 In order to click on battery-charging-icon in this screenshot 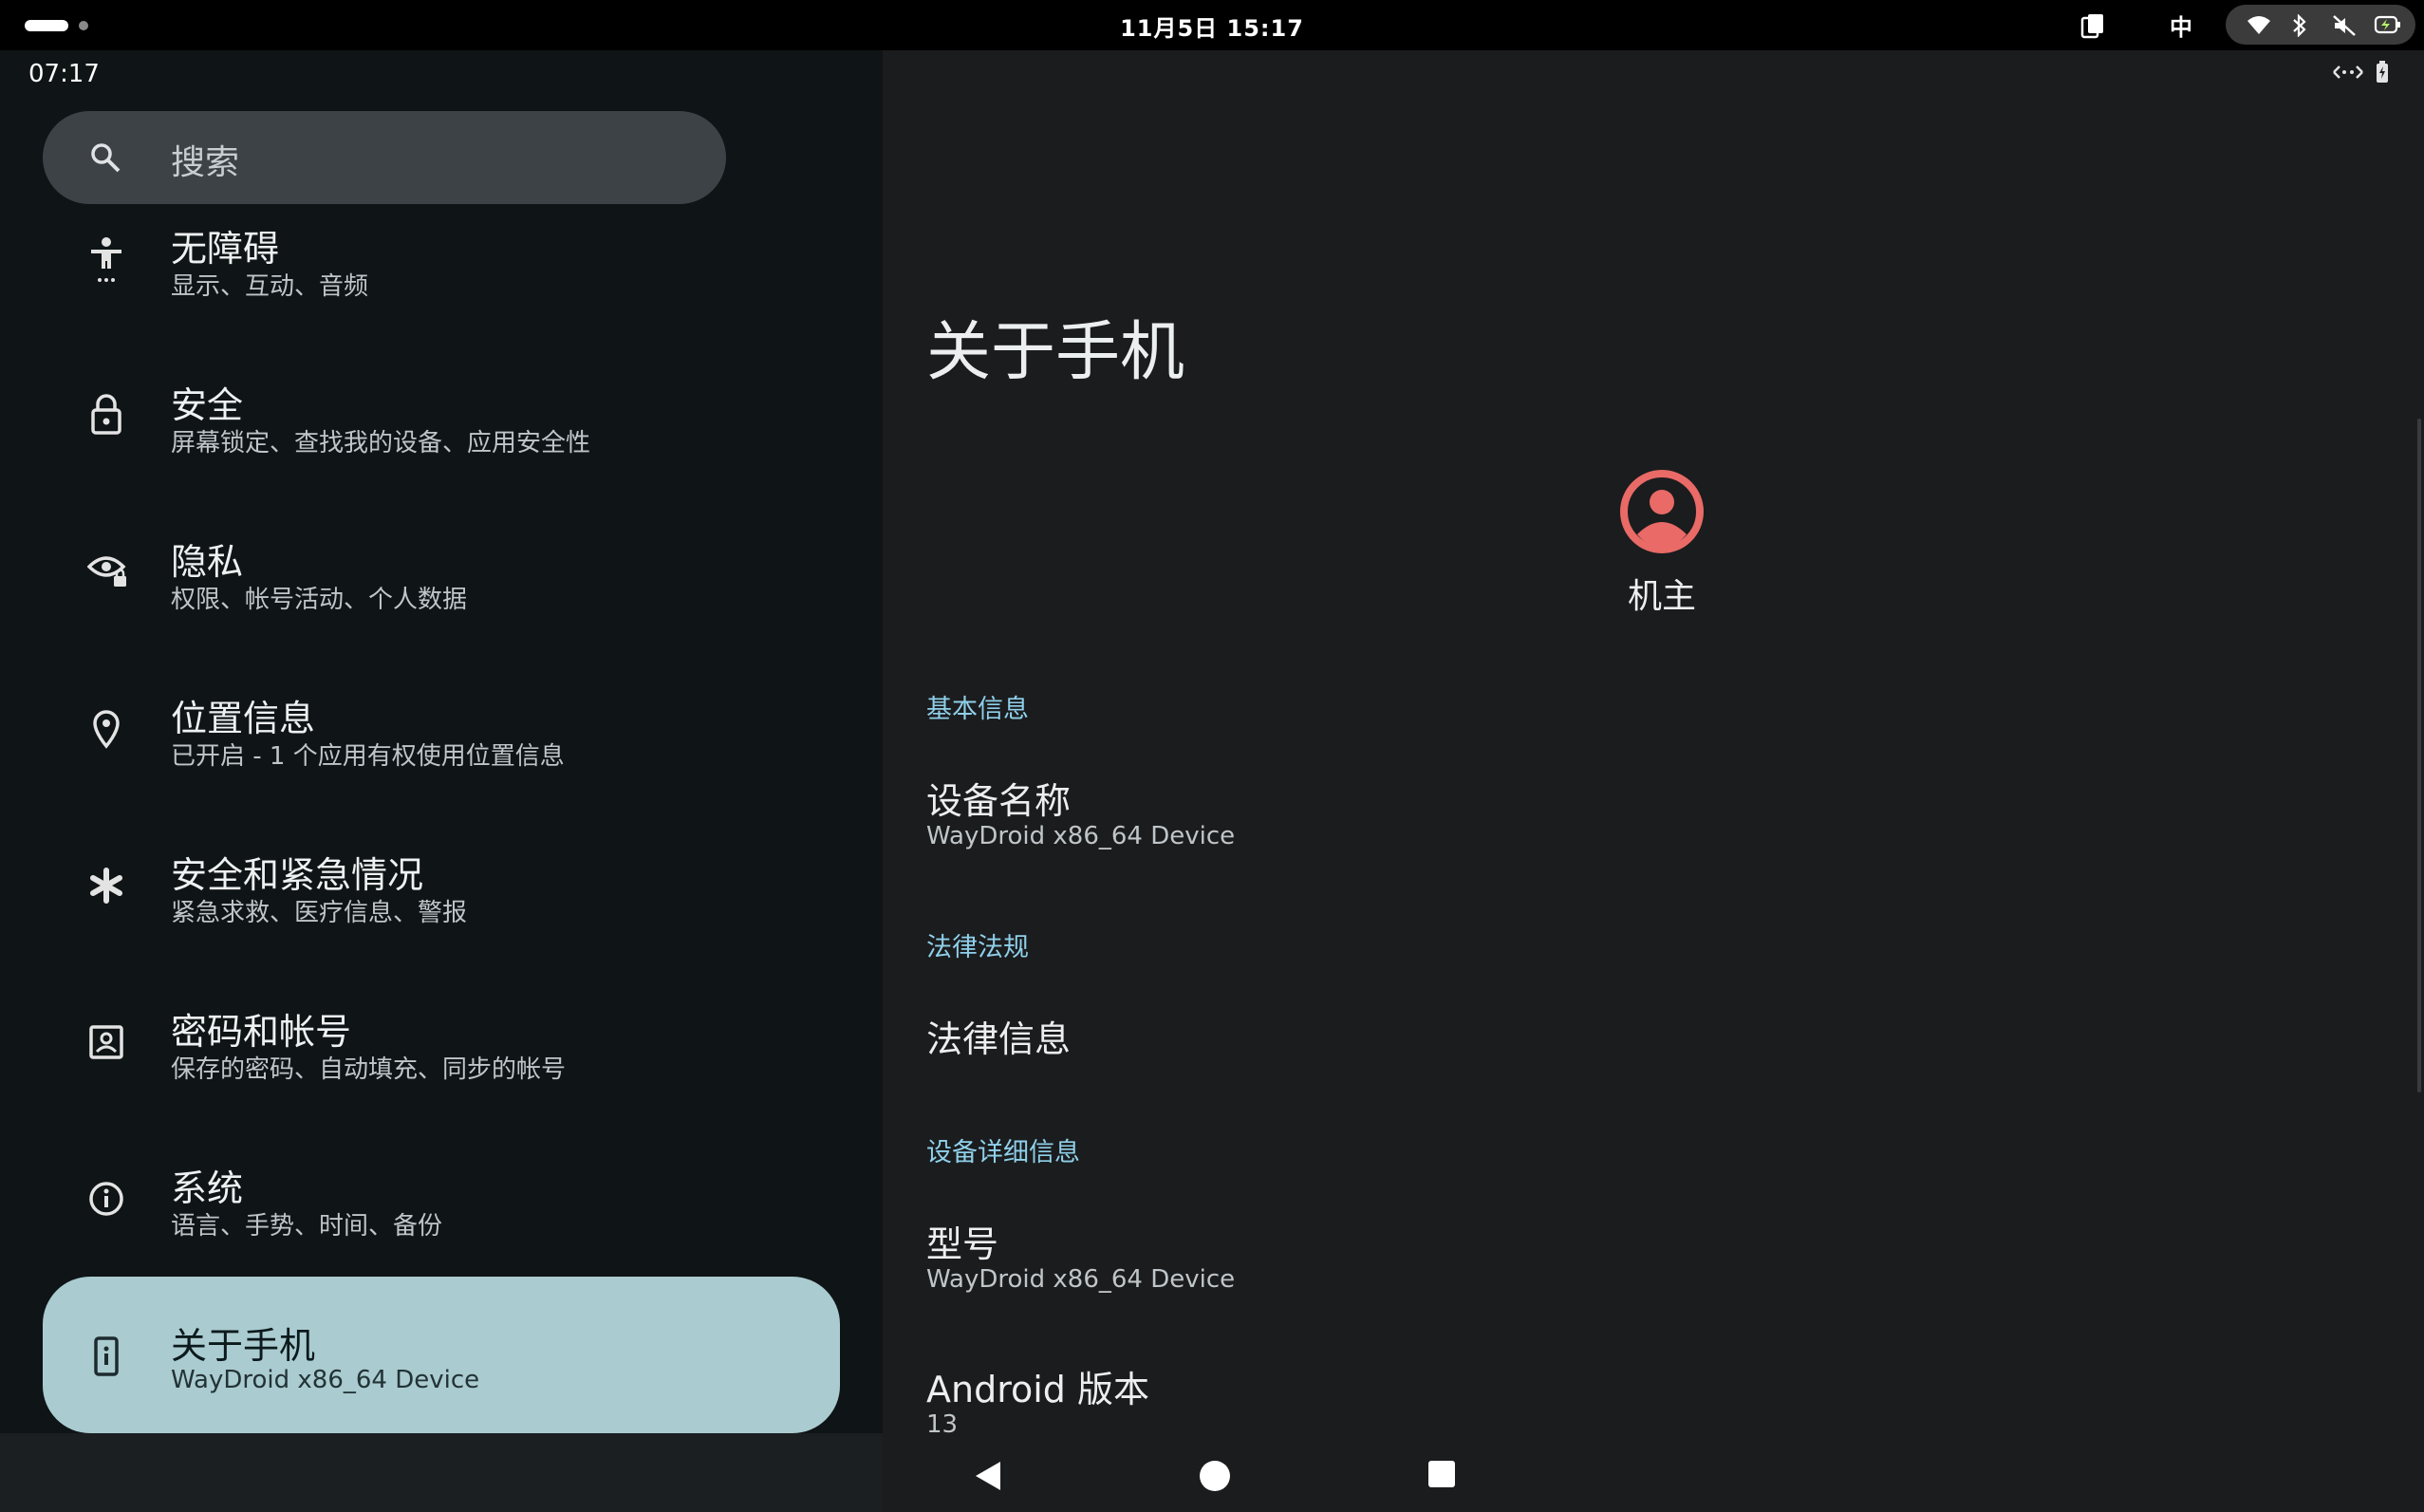, I will do `click(2387, 24)`.